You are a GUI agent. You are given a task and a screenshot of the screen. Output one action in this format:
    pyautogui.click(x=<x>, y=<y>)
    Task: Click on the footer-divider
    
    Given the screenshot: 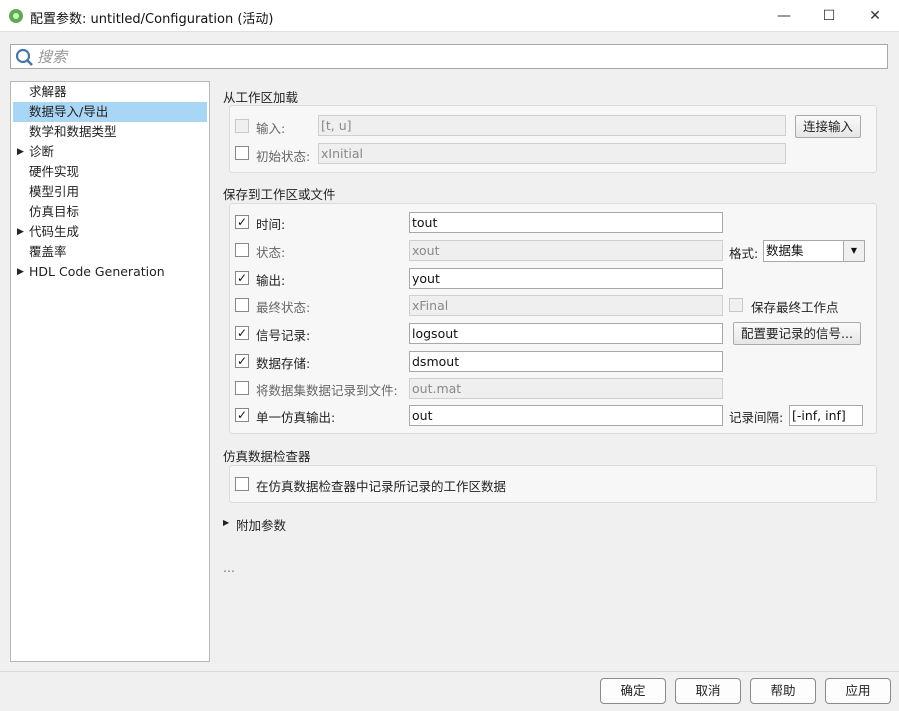 What is the action you would take?
    pyautogui.click(x=449, y=671)
    